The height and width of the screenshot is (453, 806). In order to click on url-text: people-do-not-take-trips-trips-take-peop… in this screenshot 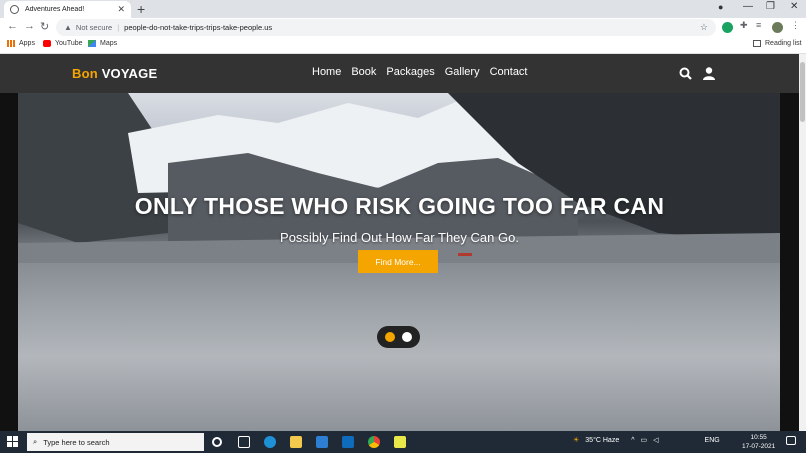, I will do `click(198, 27)`.